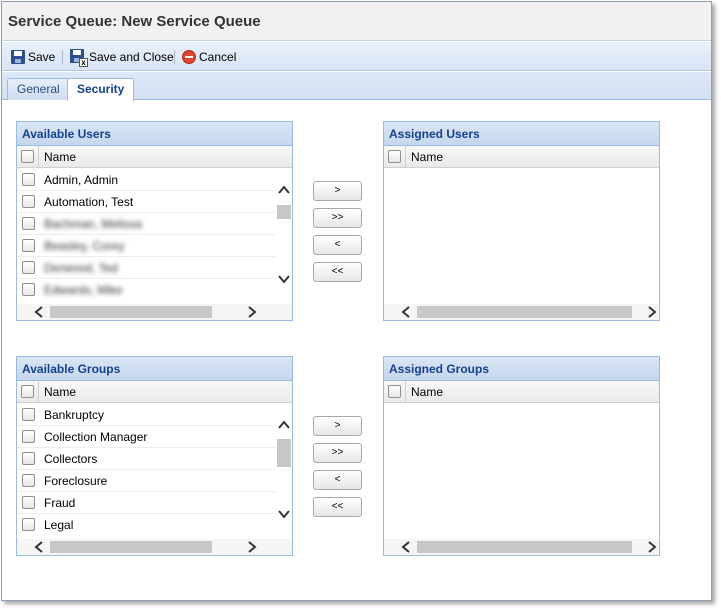 Image resolution: width=721 pixels, height=612 pixels. I want to click on floppy-disk-close-icon: x, so click(79, 58).